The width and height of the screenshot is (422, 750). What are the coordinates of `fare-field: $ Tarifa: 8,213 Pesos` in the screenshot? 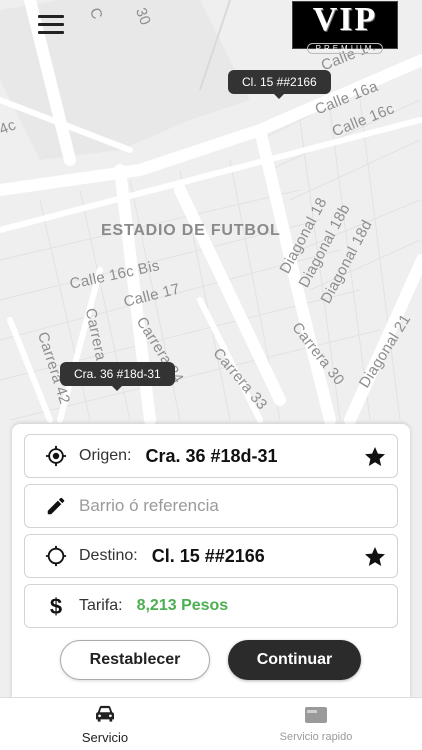 It's located at (211, 606).